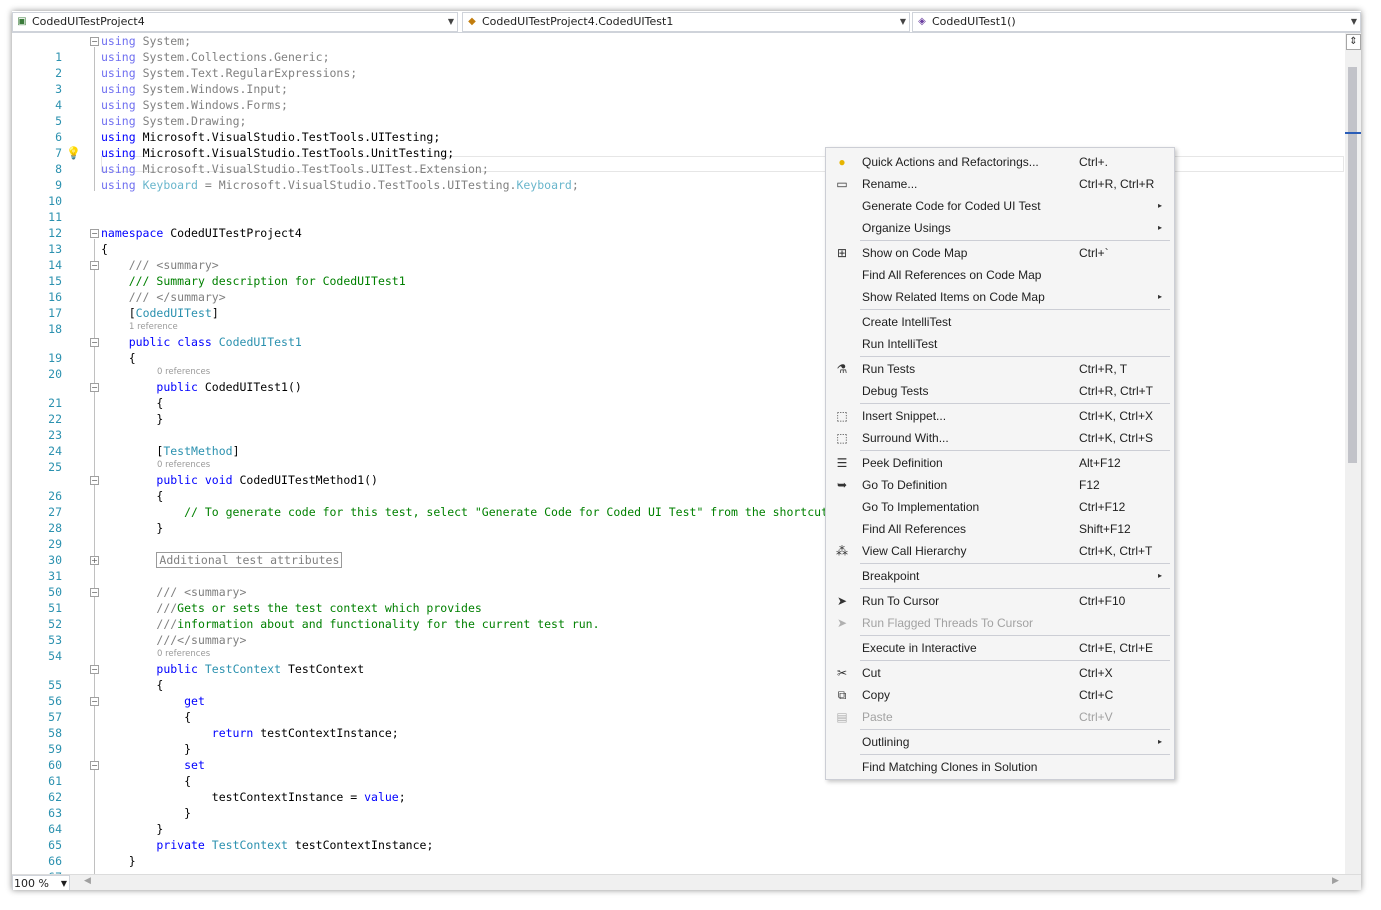 The width and height of the screenshot is (1381, 910). Describe the element at coordinates (132, 861) in the screenshot. I see `code-text: }` at that location.